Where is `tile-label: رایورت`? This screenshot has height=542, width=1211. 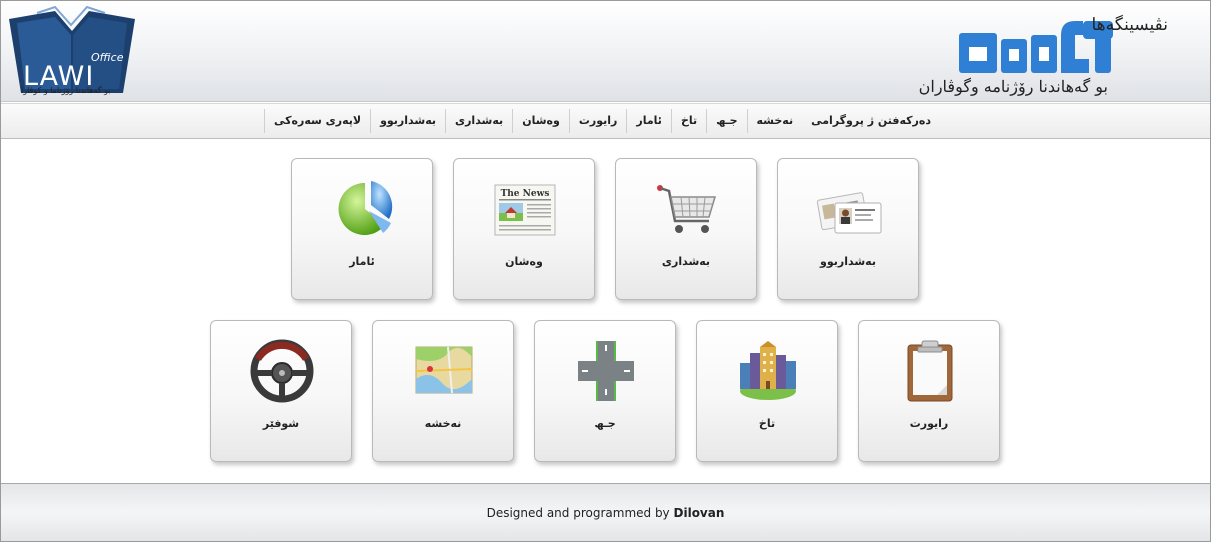
tile-label: رایورت is located at coordinates (929, 423).